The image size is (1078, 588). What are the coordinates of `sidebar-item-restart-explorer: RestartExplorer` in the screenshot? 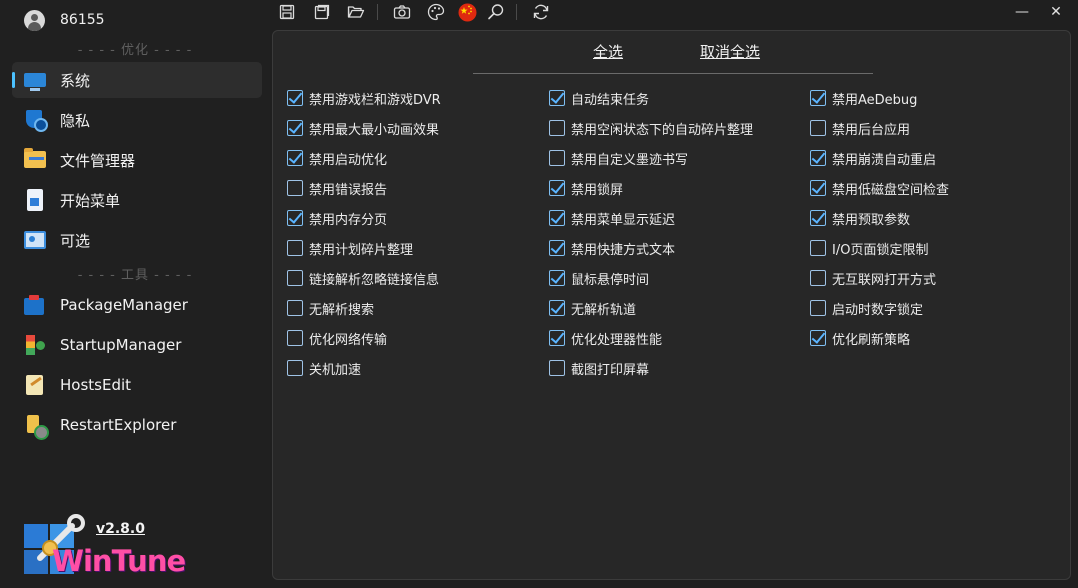 It's located at (137, 425).